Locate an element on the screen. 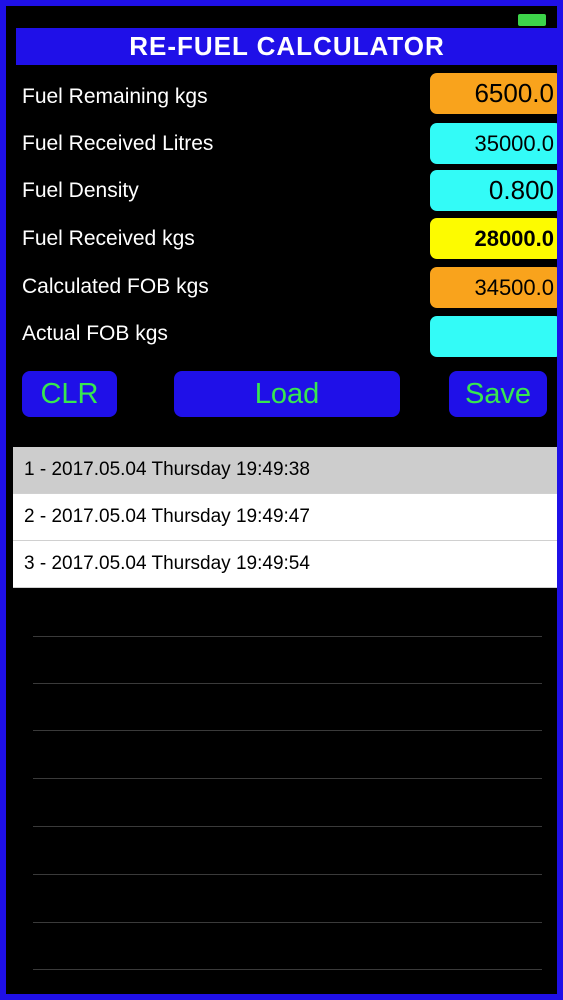 This screenshot has height=1000, width=563. title-bar: RE-FUEL CALCULATOR is located at coordinates (286, 46).